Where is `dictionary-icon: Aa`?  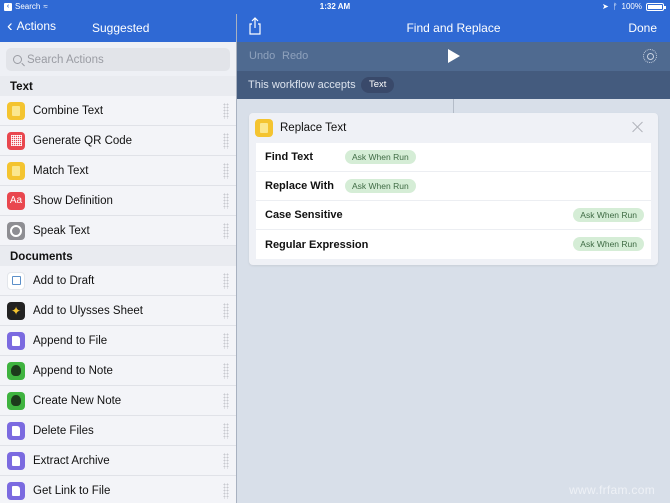
dictionary-icon: Aa is located at coordinates (16, 200).